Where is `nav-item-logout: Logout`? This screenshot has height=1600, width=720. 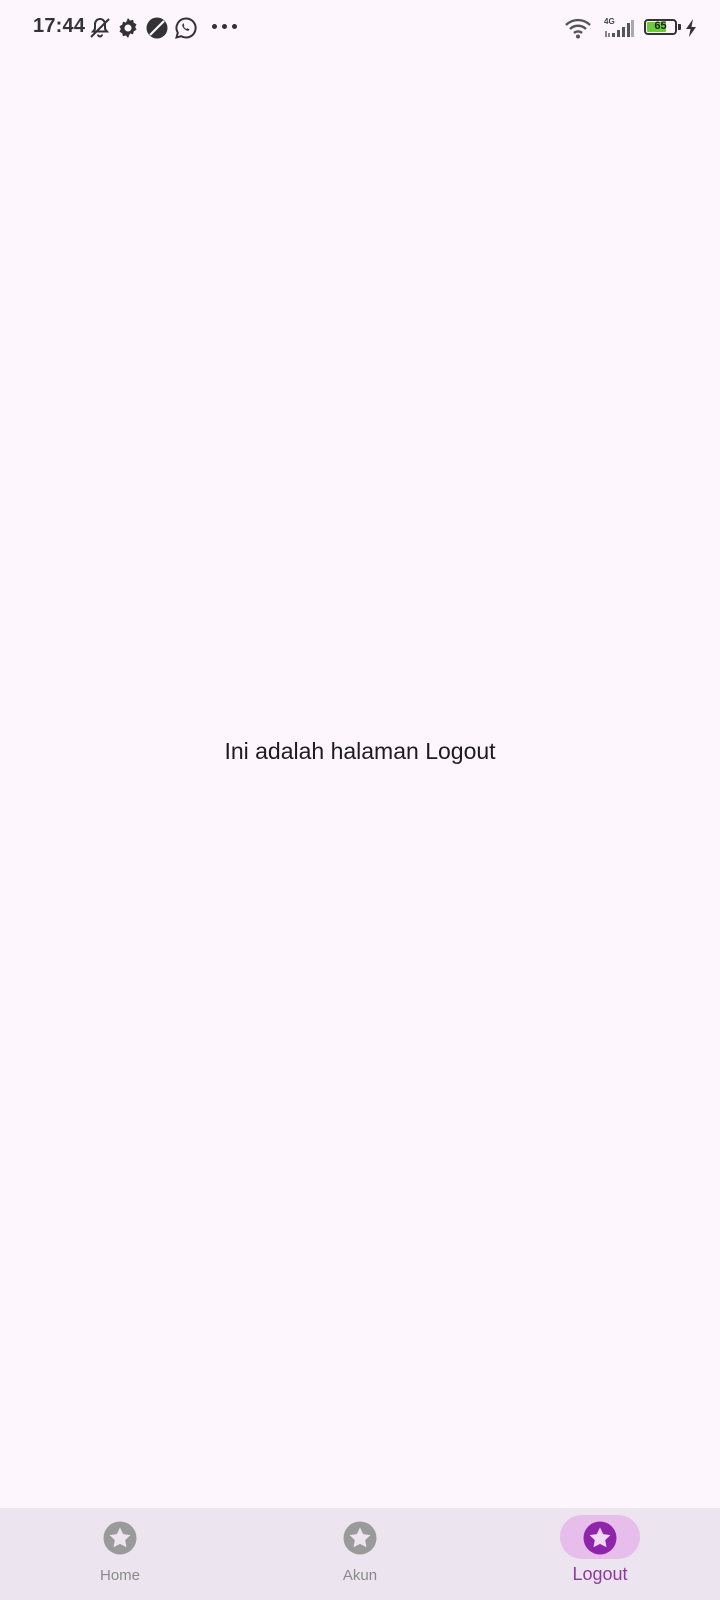
nav-item-logout: Logout is located at coordinates (600, 1554).